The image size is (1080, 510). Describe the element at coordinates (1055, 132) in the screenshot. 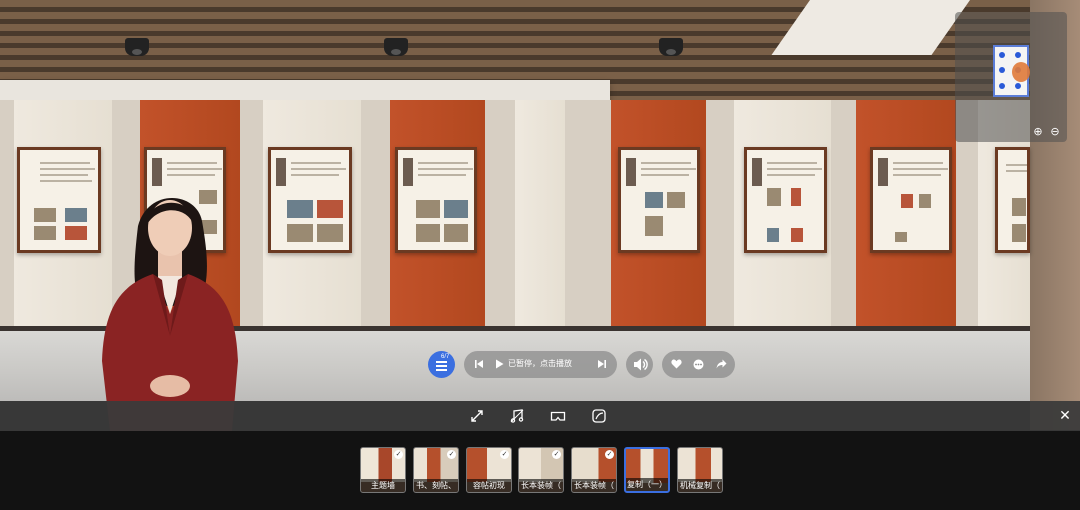

I see `zoom-out-icon: ⊖` at that location.